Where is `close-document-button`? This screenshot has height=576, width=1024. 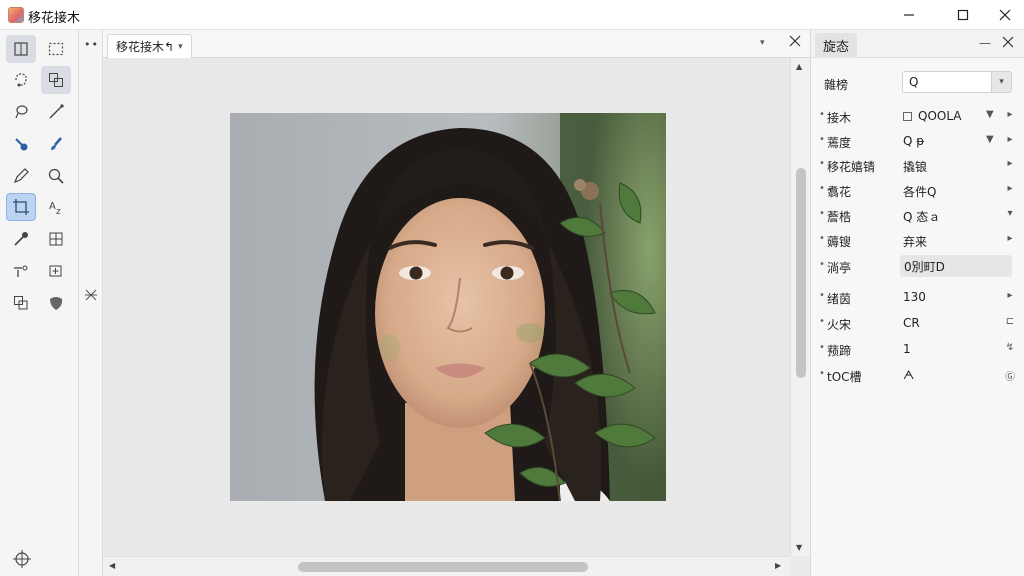
close-document-button is located at coordinates (795, 42).